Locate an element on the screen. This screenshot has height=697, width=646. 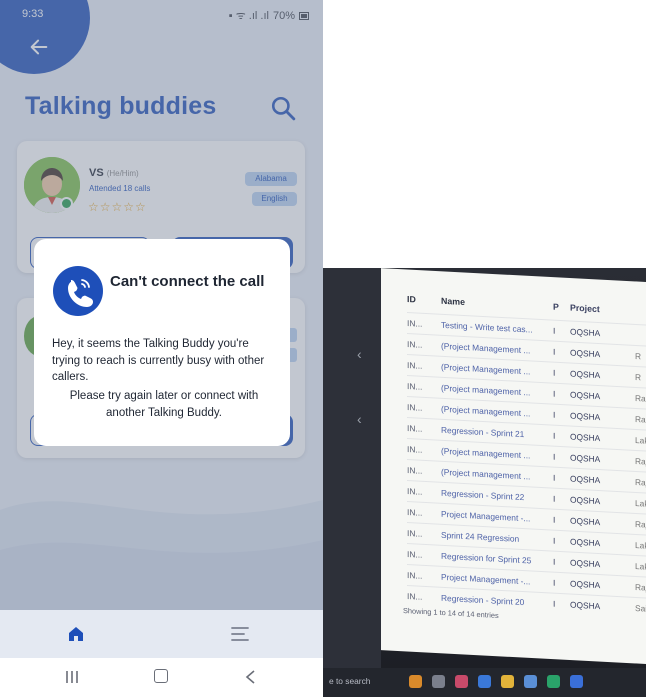
row-name: Regression - Sprint 20 is located at coordinates (483, 600).